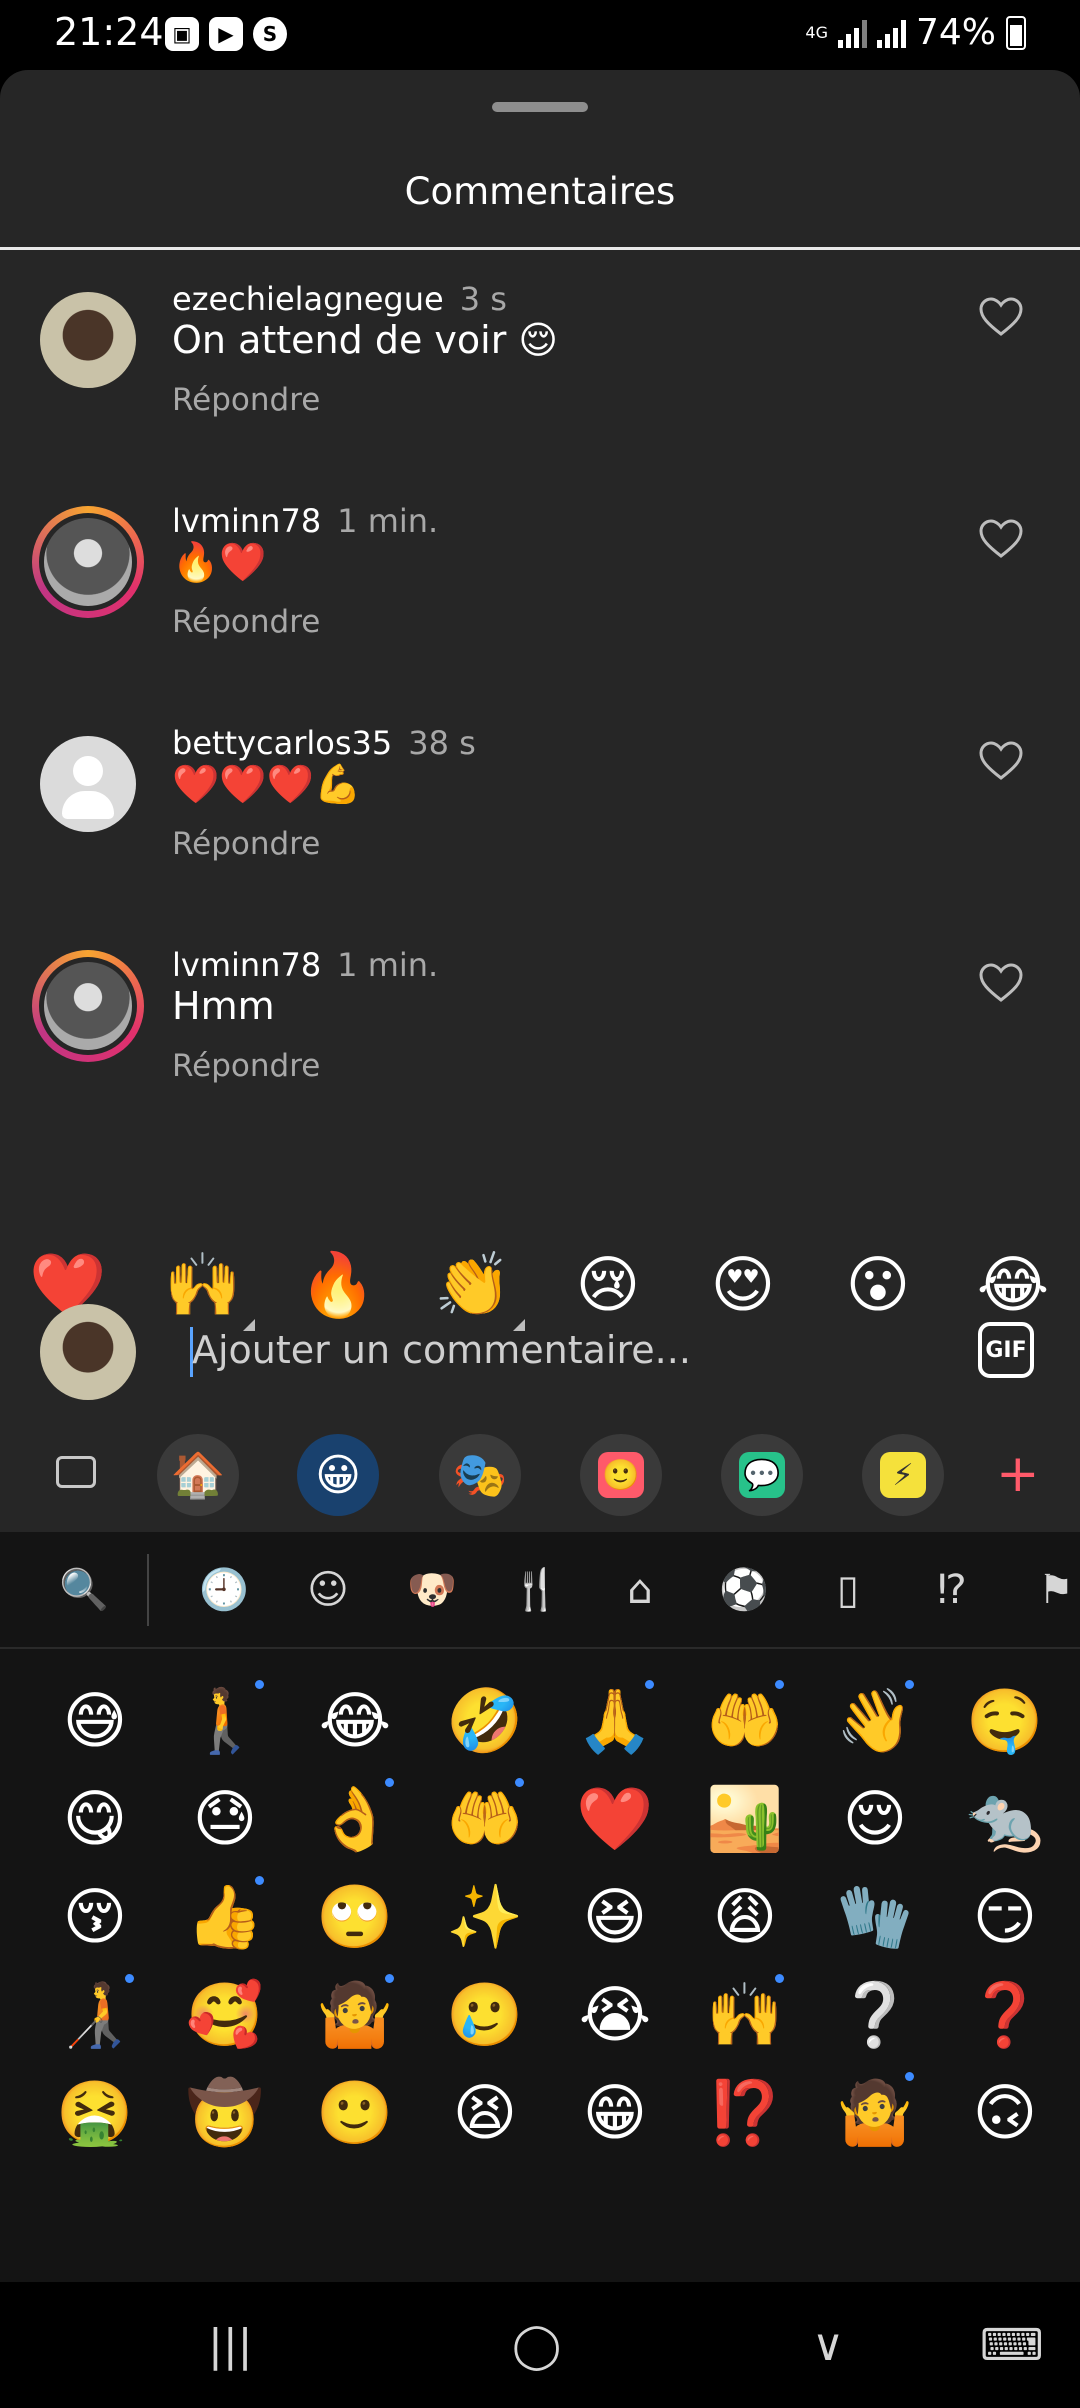 The width and height of the screenshot is (1080, 2408). I want to click on search-icon: 🔍, so click(84, 1590).